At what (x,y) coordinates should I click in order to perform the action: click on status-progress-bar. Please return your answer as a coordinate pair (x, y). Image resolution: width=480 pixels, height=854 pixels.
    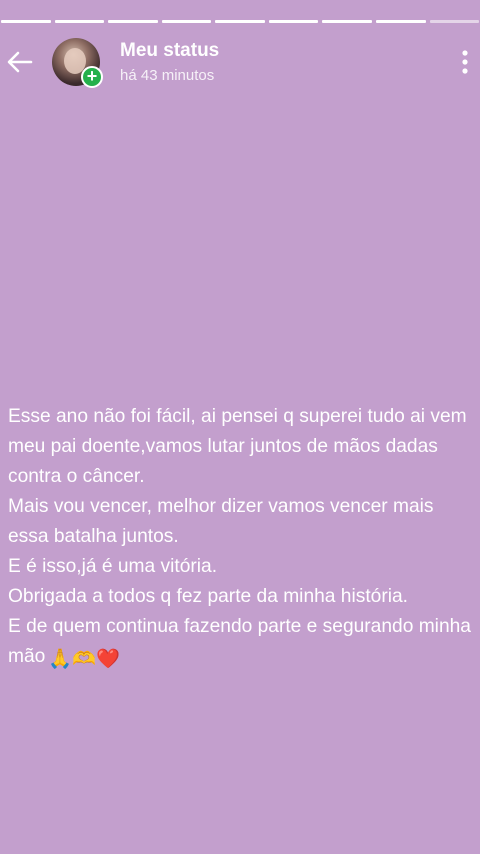
    Looking at the image, I should click on (240, 21).